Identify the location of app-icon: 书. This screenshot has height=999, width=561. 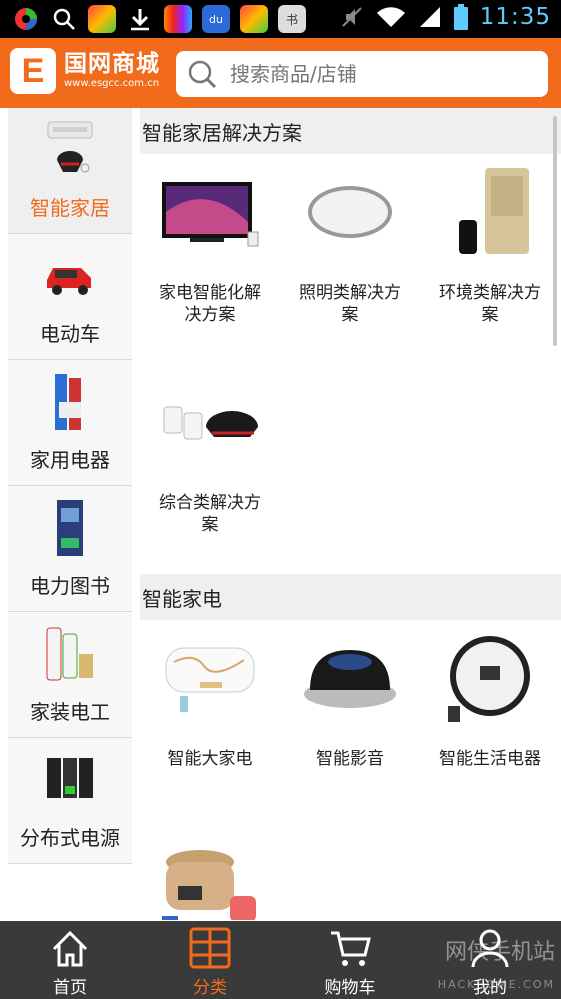
(292, 19).